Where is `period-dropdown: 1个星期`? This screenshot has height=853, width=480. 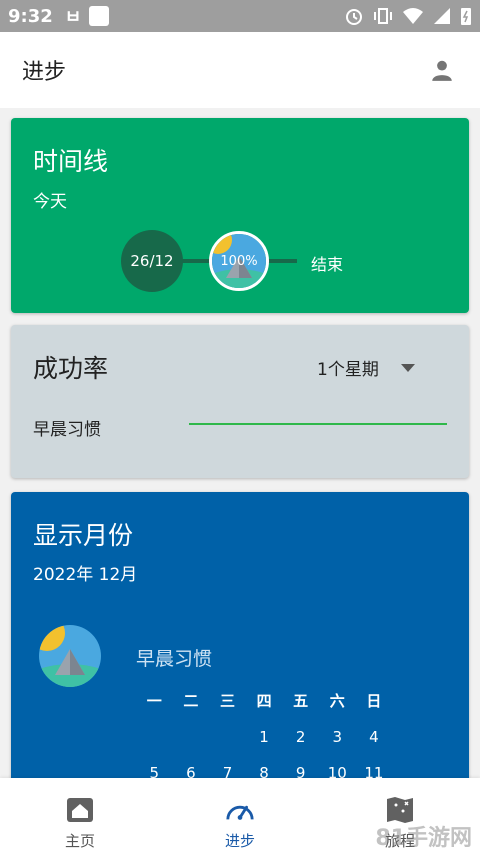 period-dropdown: 1个星期 is located at coordinates (366, 367).